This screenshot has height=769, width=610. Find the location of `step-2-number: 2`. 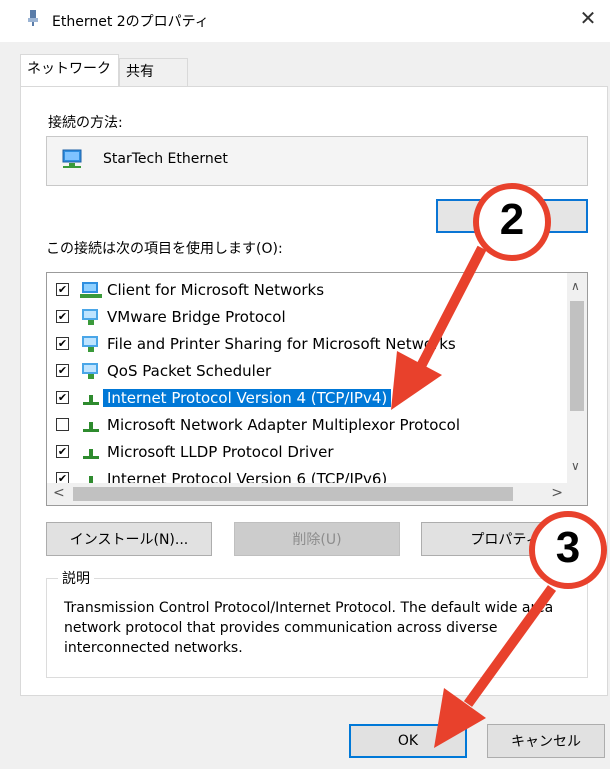

step-2-number: 2 is located at coordinates (512, 219).